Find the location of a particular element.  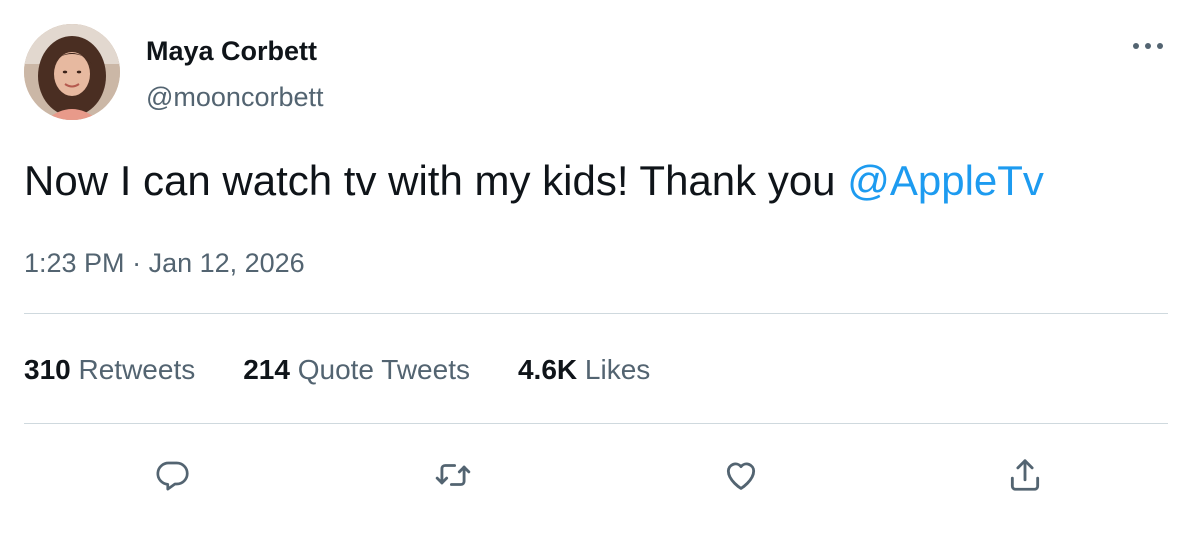

likes-stat: 4.6K Likes is located at coordinates (584, 370).